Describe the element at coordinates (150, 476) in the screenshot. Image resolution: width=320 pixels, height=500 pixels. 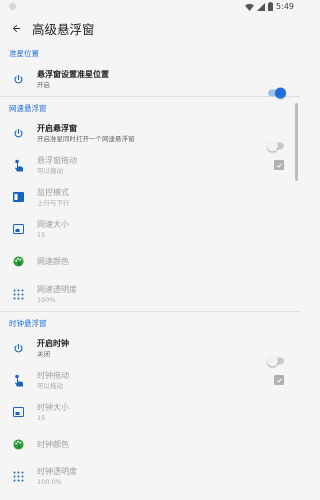
I see `row-clock-opacity: 时钟透明度 100.0%` at that location.